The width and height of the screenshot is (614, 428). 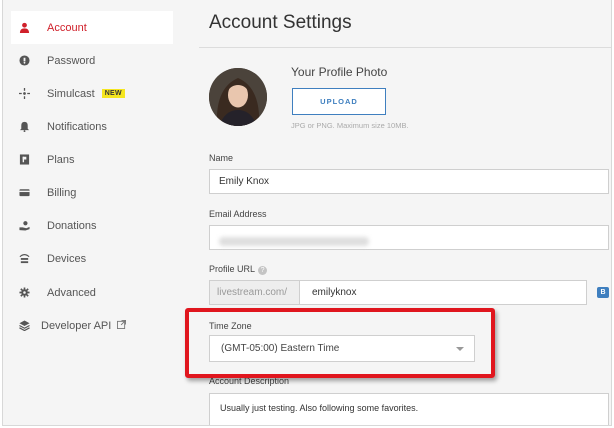 What do you see at coordinates (244, 181) in the screenshot?
I see `name-value: Emily Knox` at bounding box center [244, 181].